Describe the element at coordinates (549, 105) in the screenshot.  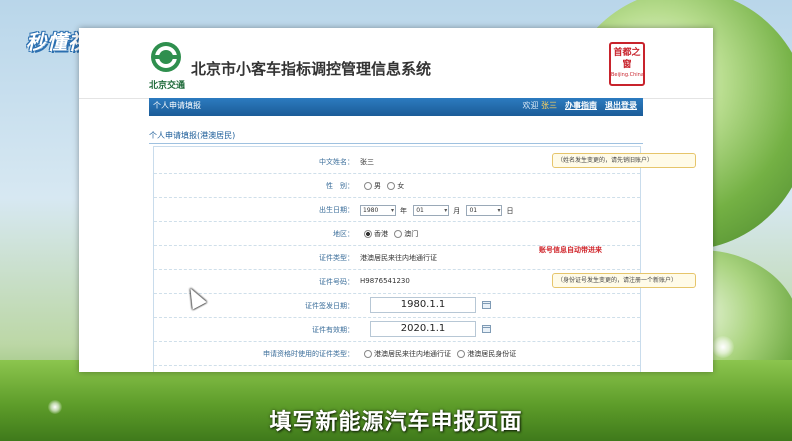
I see `user-name: 张三` at that location.